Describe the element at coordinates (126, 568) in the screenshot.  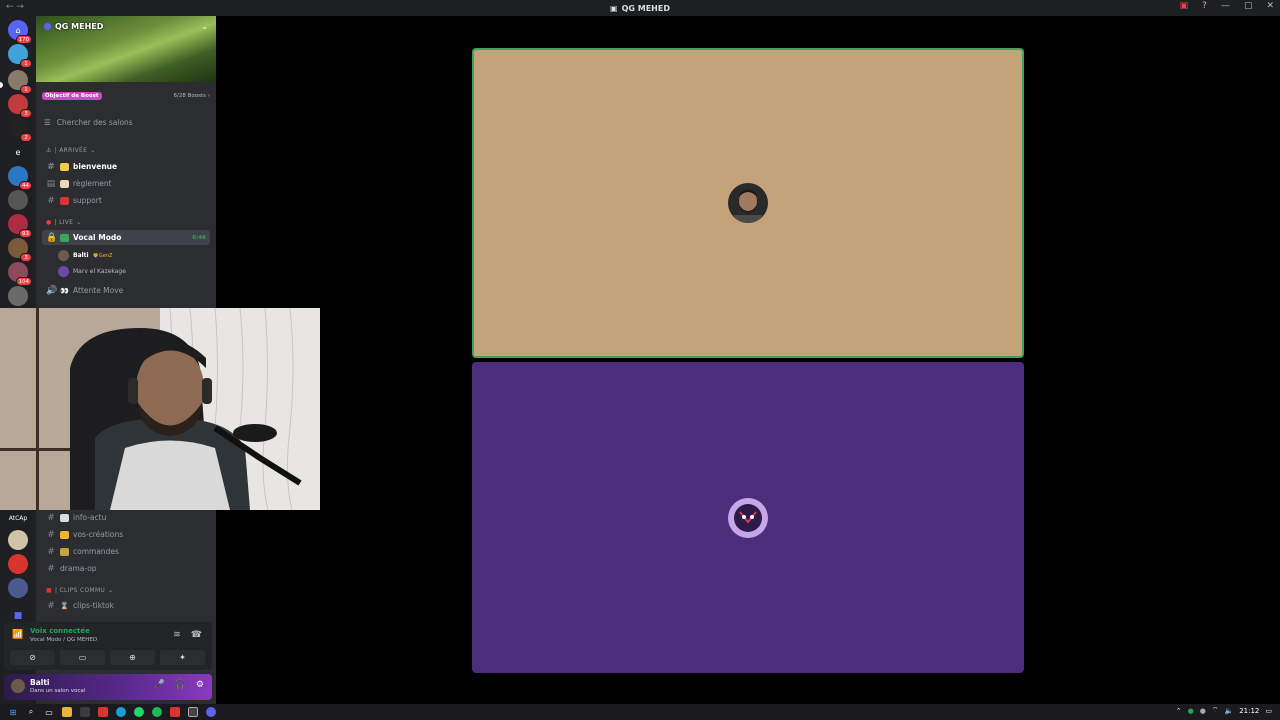
I see `channel-drama-op: # drama-op` at that location.